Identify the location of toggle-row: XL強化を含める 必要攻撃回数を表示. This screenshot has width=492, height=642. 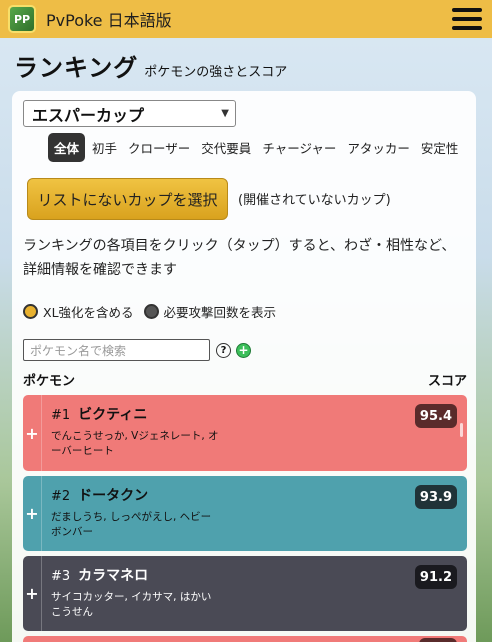
(154, 311).